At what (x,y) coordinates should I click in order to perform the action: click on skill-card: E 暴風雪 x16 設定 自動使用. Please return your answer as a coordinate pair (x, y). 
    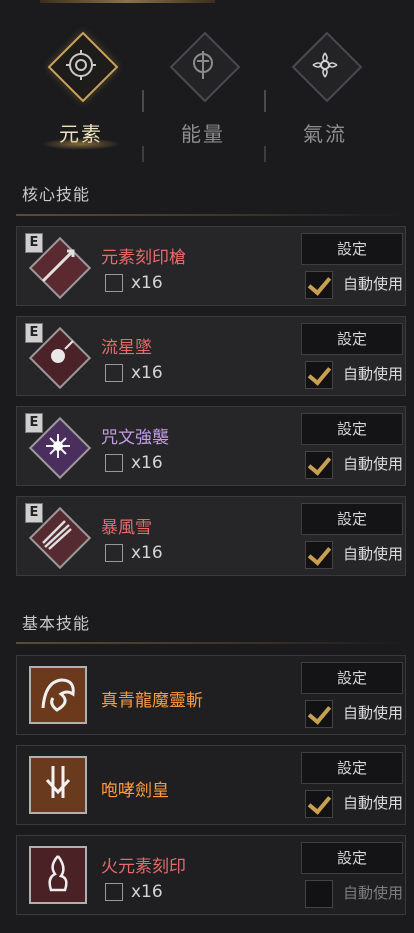
    Looking at the image, I should click on (211, 536).